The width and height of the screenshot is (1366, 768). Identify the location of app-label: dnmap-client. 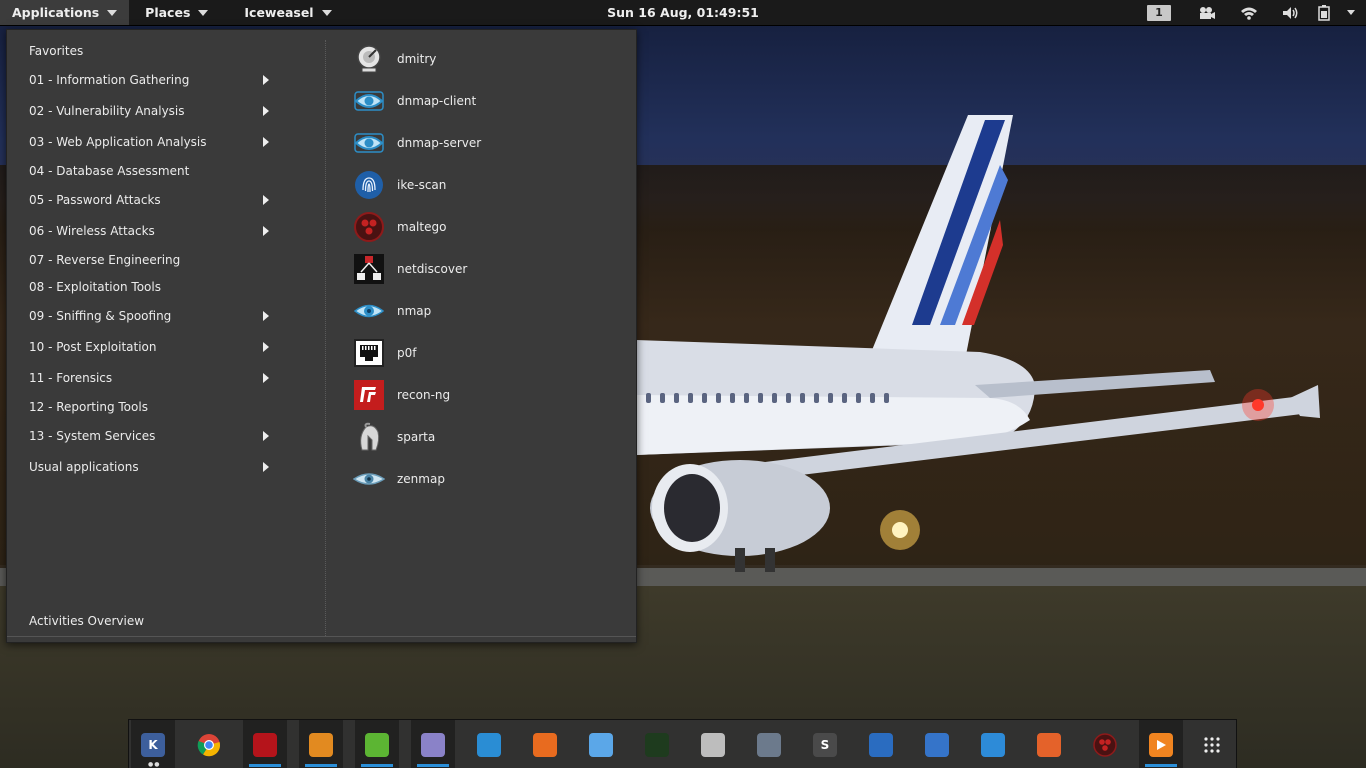
(437, 101).